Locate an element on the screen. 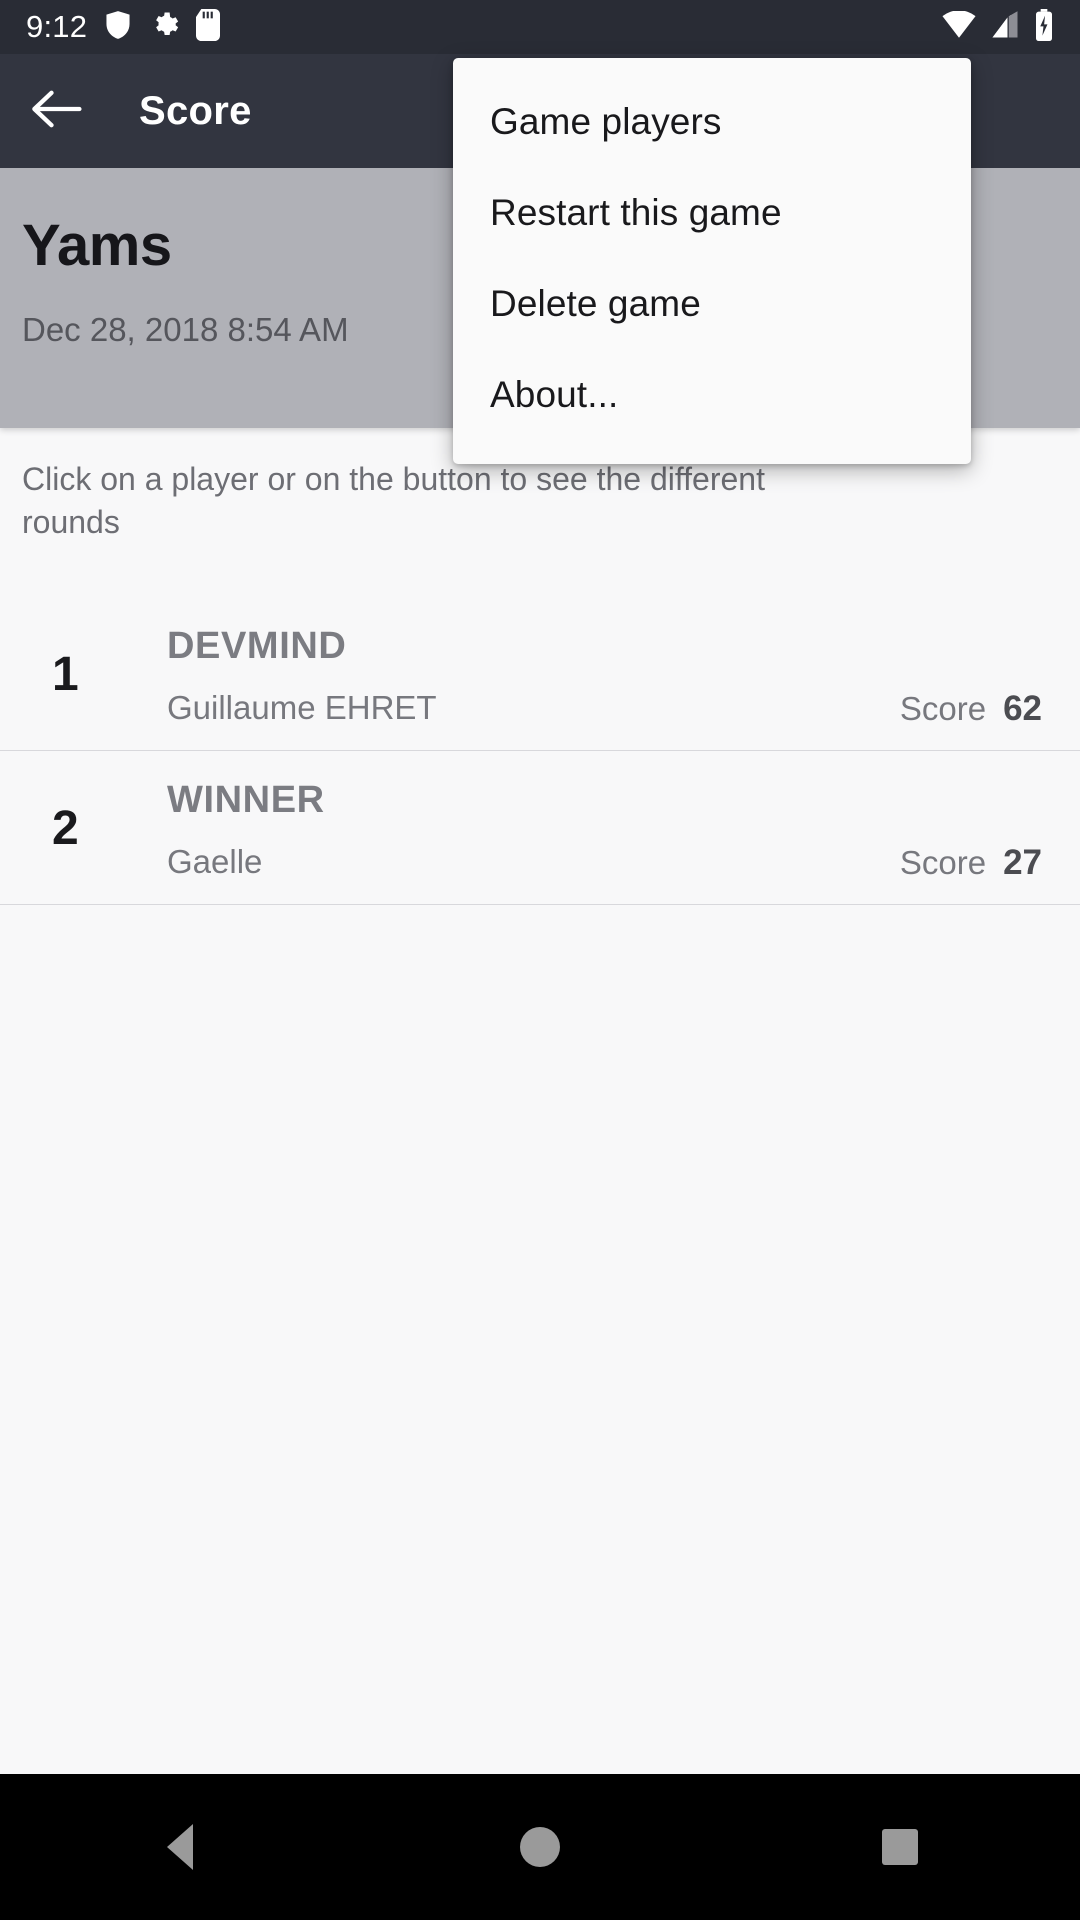 The image size is (1080, 1920). score-value: 27 is located at coordinates (1022, 862).